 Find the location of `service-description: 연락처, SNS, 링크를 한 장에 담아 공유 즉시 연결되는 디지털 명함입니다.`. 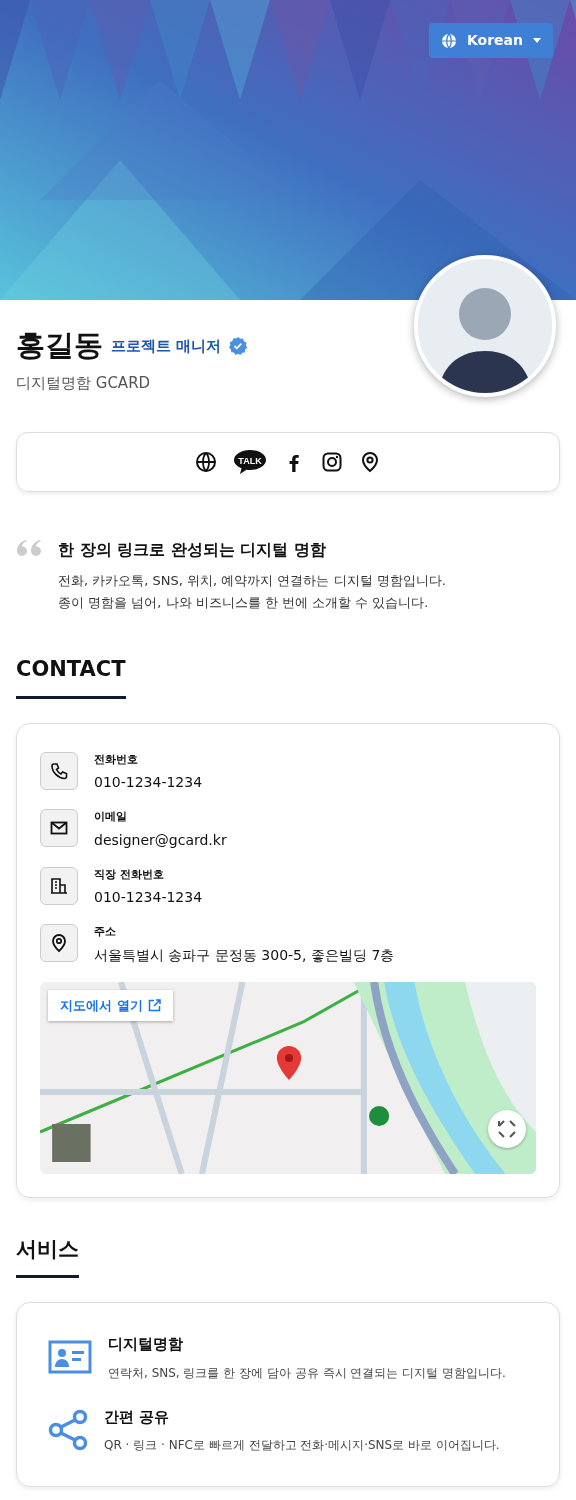

service-description: 연락처, SNS, 링크를 한 장에 담아 공유 즉시 연결되는 디지털 명함입니다. is located at coordinates (307, 1373).